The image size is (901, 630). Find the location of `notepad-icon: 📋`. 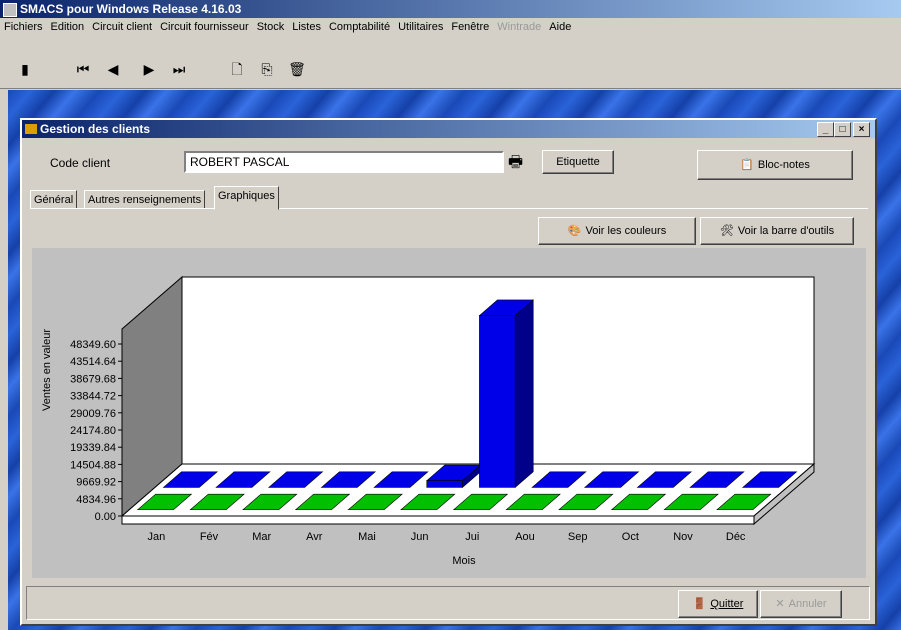

notepad-icon: 📋 is located at coordinates (747, 165).